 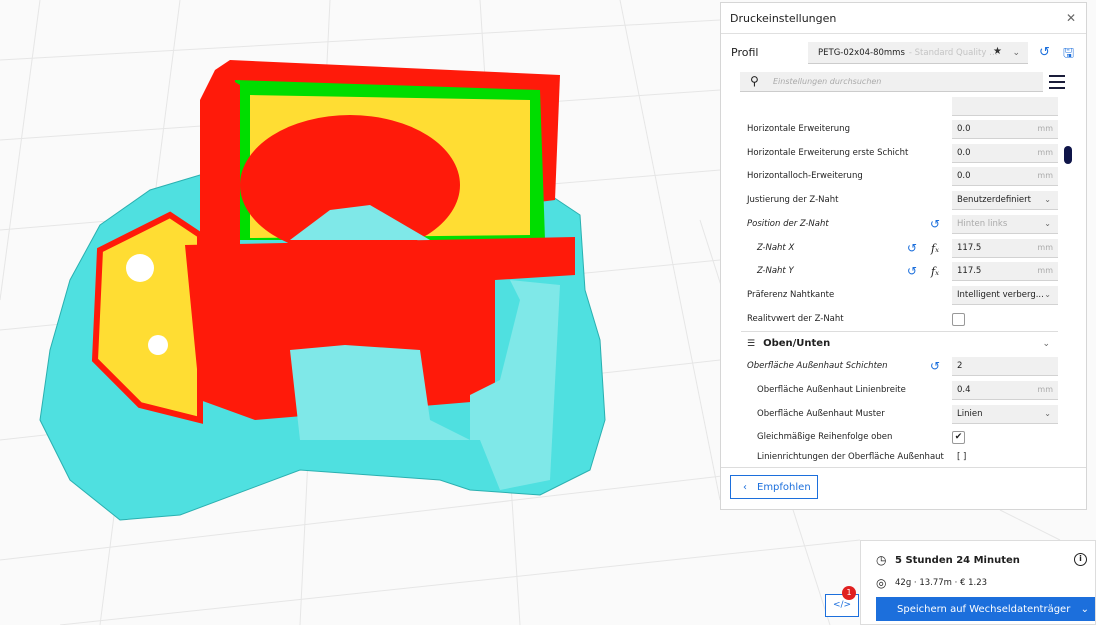 What do you see at coordinates (817, 366) in the screenshot?
I see `setting-label: Oberfläche Außenhaut Schichten` at bounding box center [817, 366].